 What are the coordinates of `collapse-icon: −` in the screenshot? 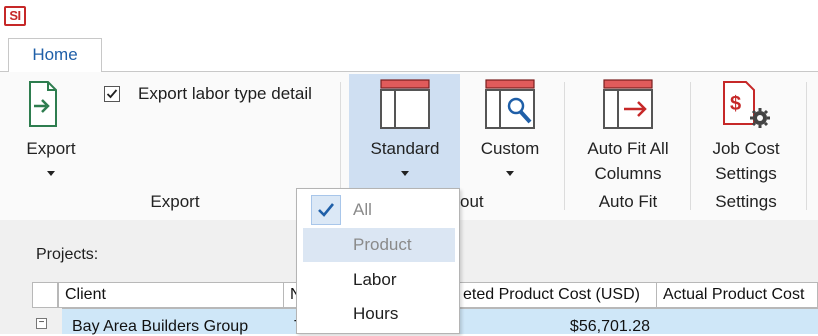 It's located at (41, 323).